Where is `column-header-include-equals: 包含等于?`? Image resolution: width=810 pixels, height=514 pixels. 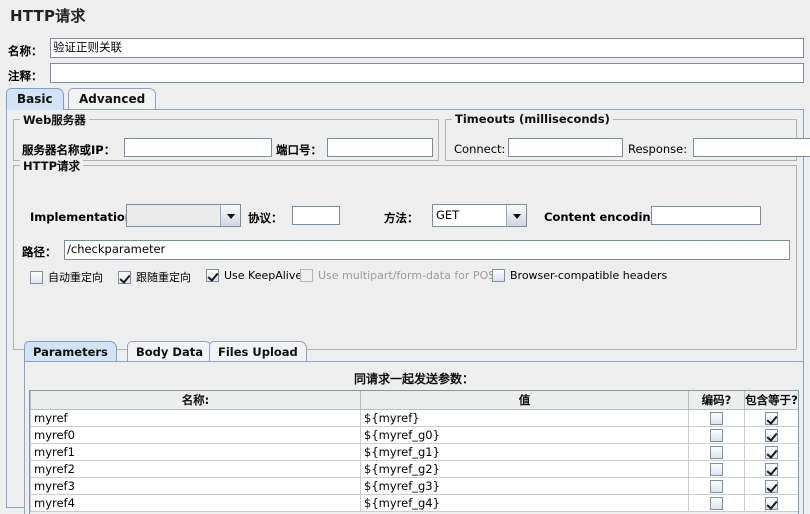 column-header-include-equals: 包含等于? is located at coordinates (771, 400).